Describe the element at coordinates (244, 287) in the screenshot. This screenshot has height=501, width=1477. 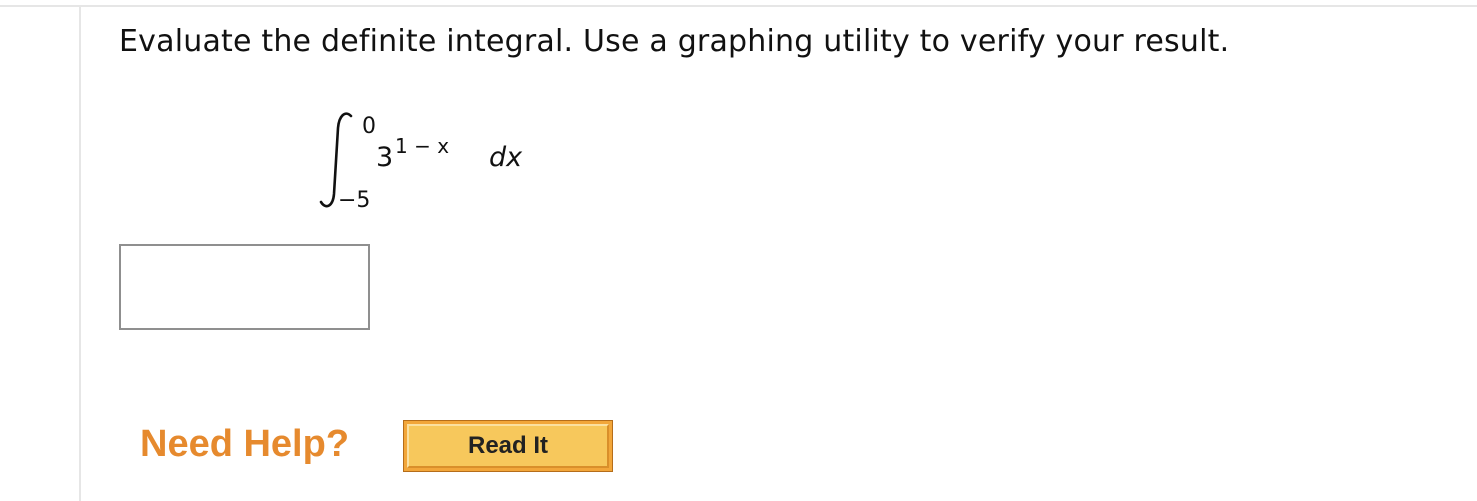
I see `answer-input` at that location.